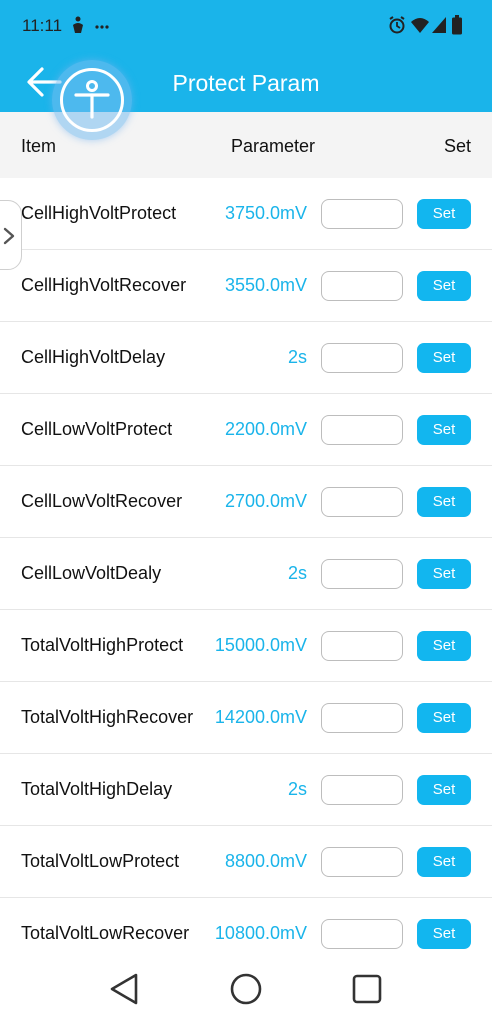  Describe the element at coordinates (91, 573) in the screenshot. I see `param-name: CellLowVoltDealy` at that location.